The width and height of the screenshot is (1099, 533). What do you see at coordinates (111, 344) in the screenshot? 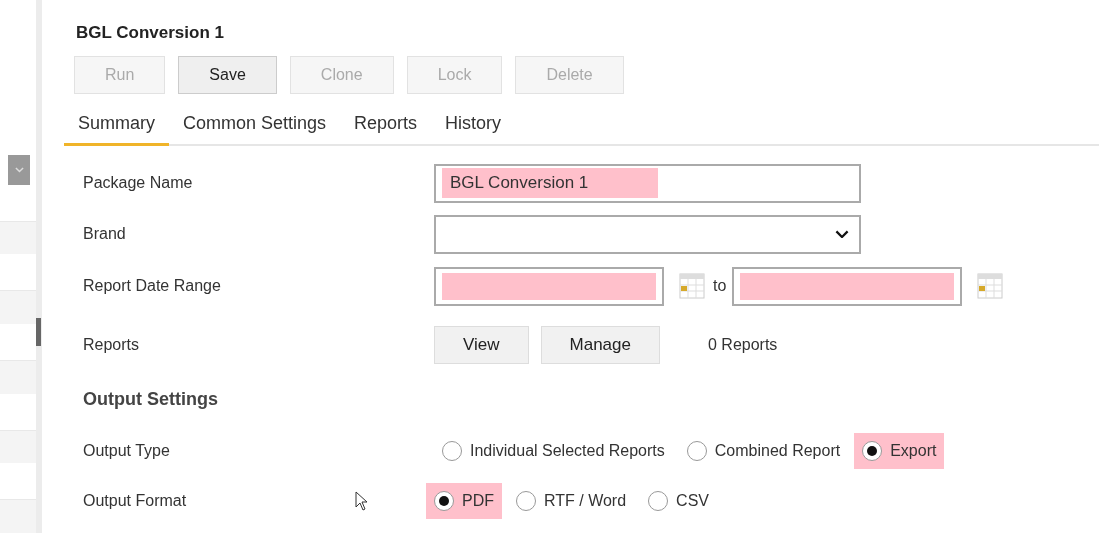
I see `field-label: Reports` at bounding box center [111, 344].